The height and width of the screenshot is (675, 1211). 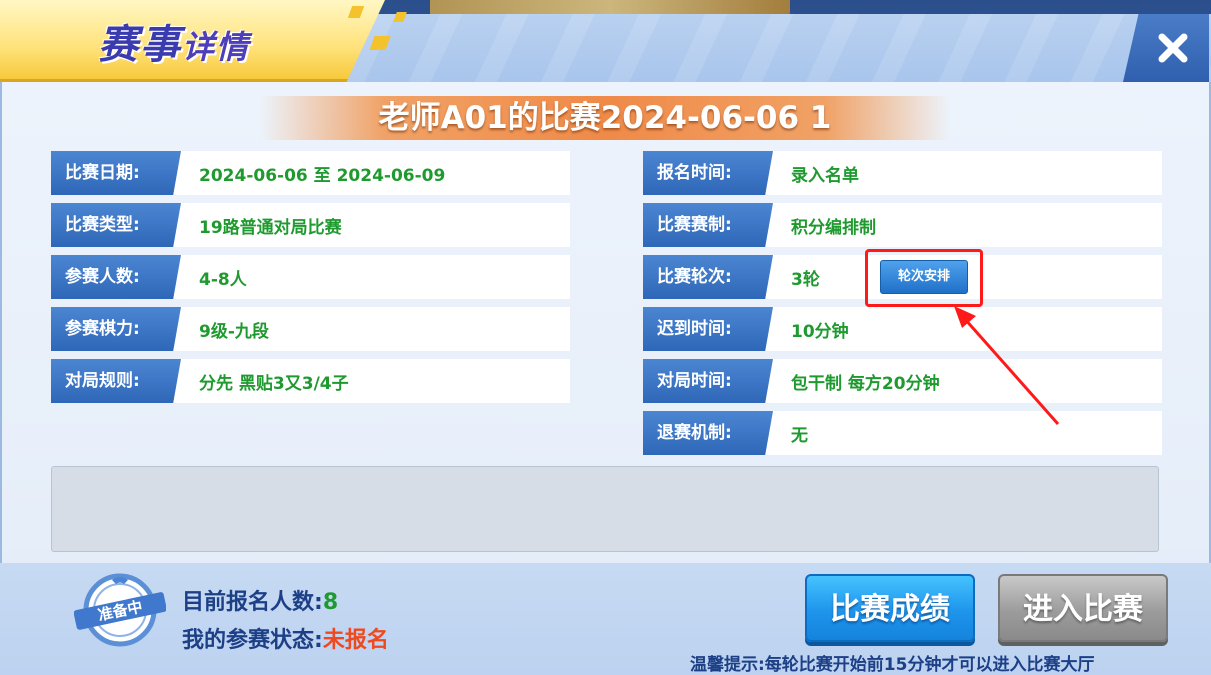 What do you see at coordinates (820, 331) in the screenshot?
I see `field-value: 10分钟` at bounding box center [820, 331].